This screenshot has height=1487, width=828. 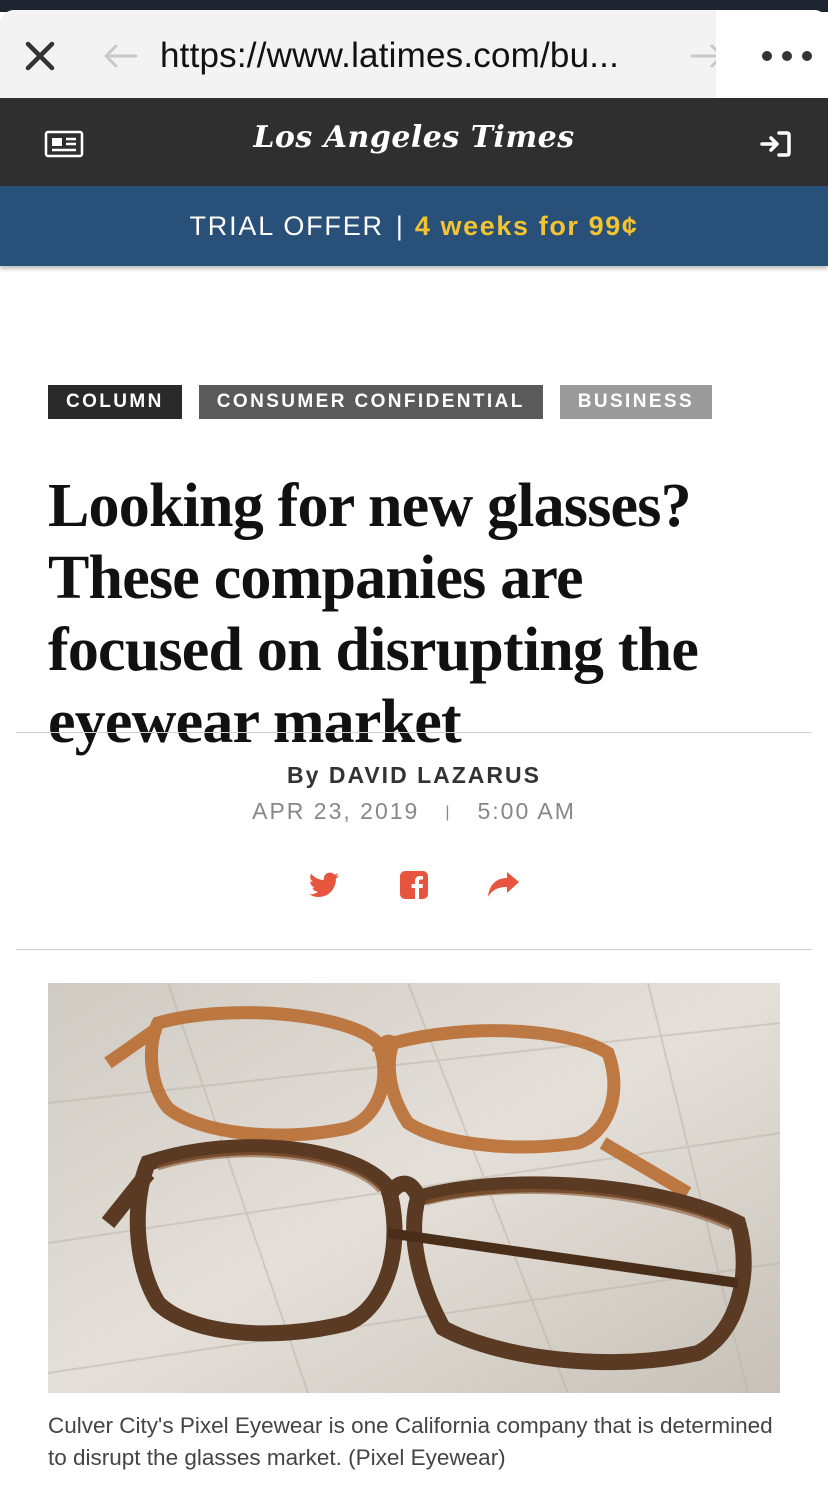 I want to click on site-header: Los Angeles Times, so click(x=414, y=142).